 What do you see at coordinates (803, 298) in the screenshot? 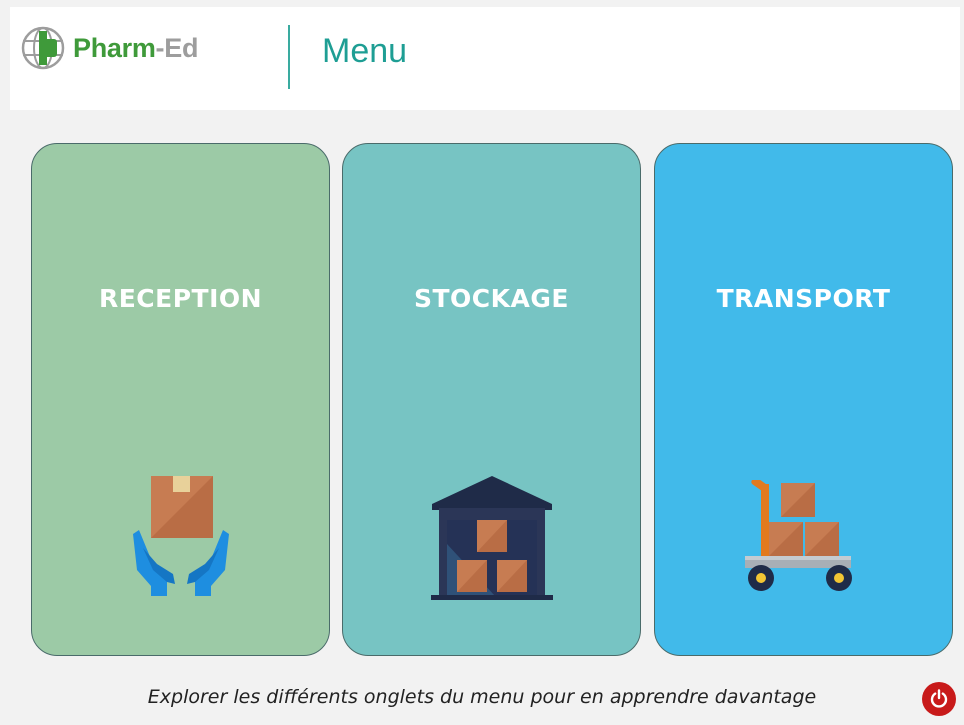
I see `transport-card-label: TRANSPORT` at bounding box center [803, 298].